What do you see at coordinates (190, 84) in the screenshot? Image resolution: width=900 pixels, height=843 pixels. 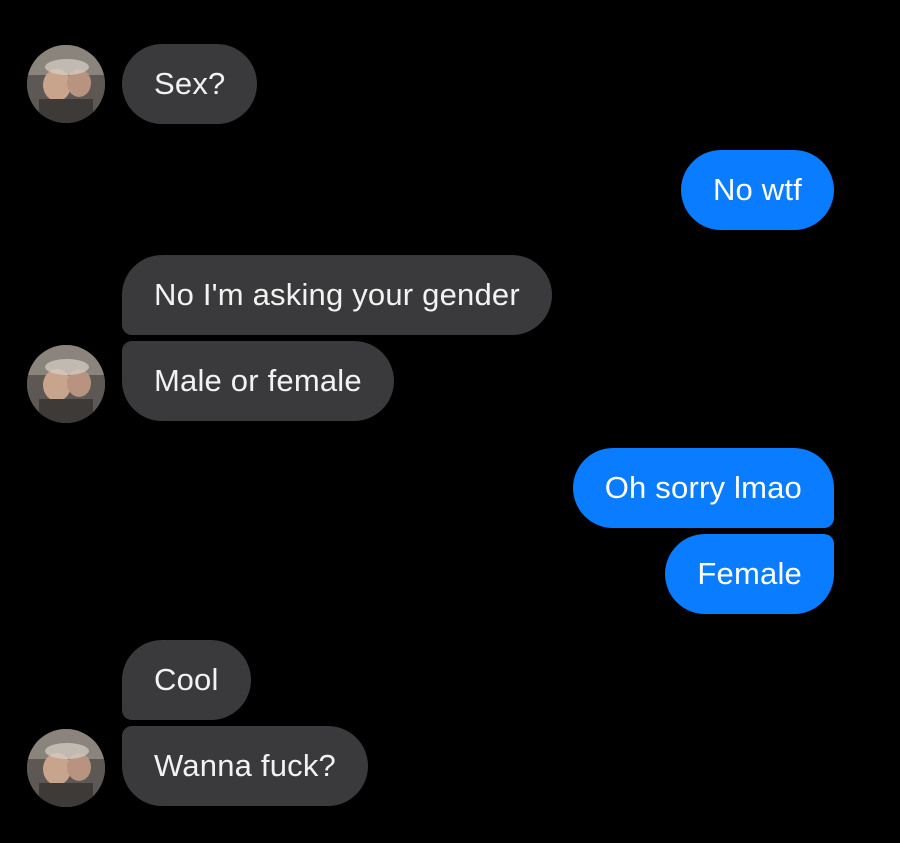 I see `message-bubble: Sex?` at bounding box center [190, 84].